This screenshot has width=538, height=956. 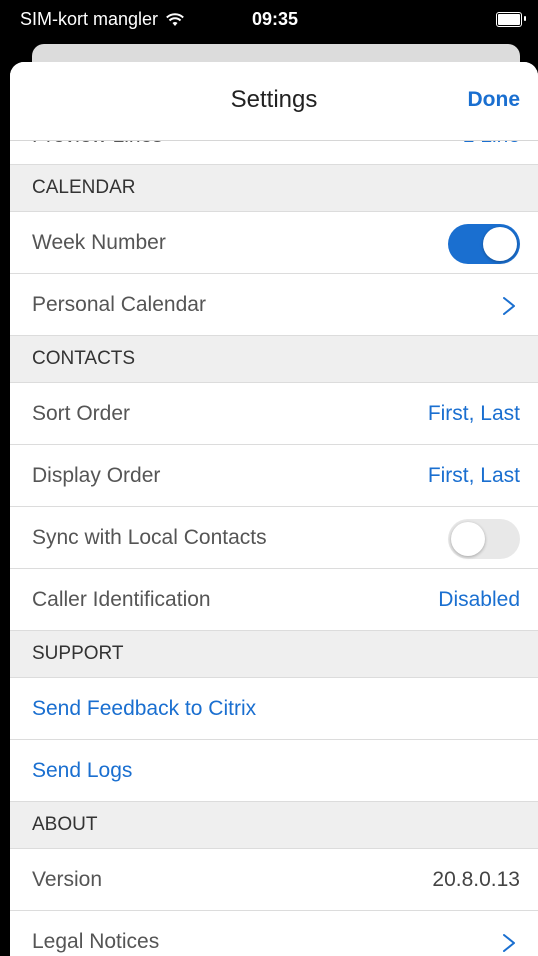 I want to click on done-button: Done, so click(x=494, y=100).